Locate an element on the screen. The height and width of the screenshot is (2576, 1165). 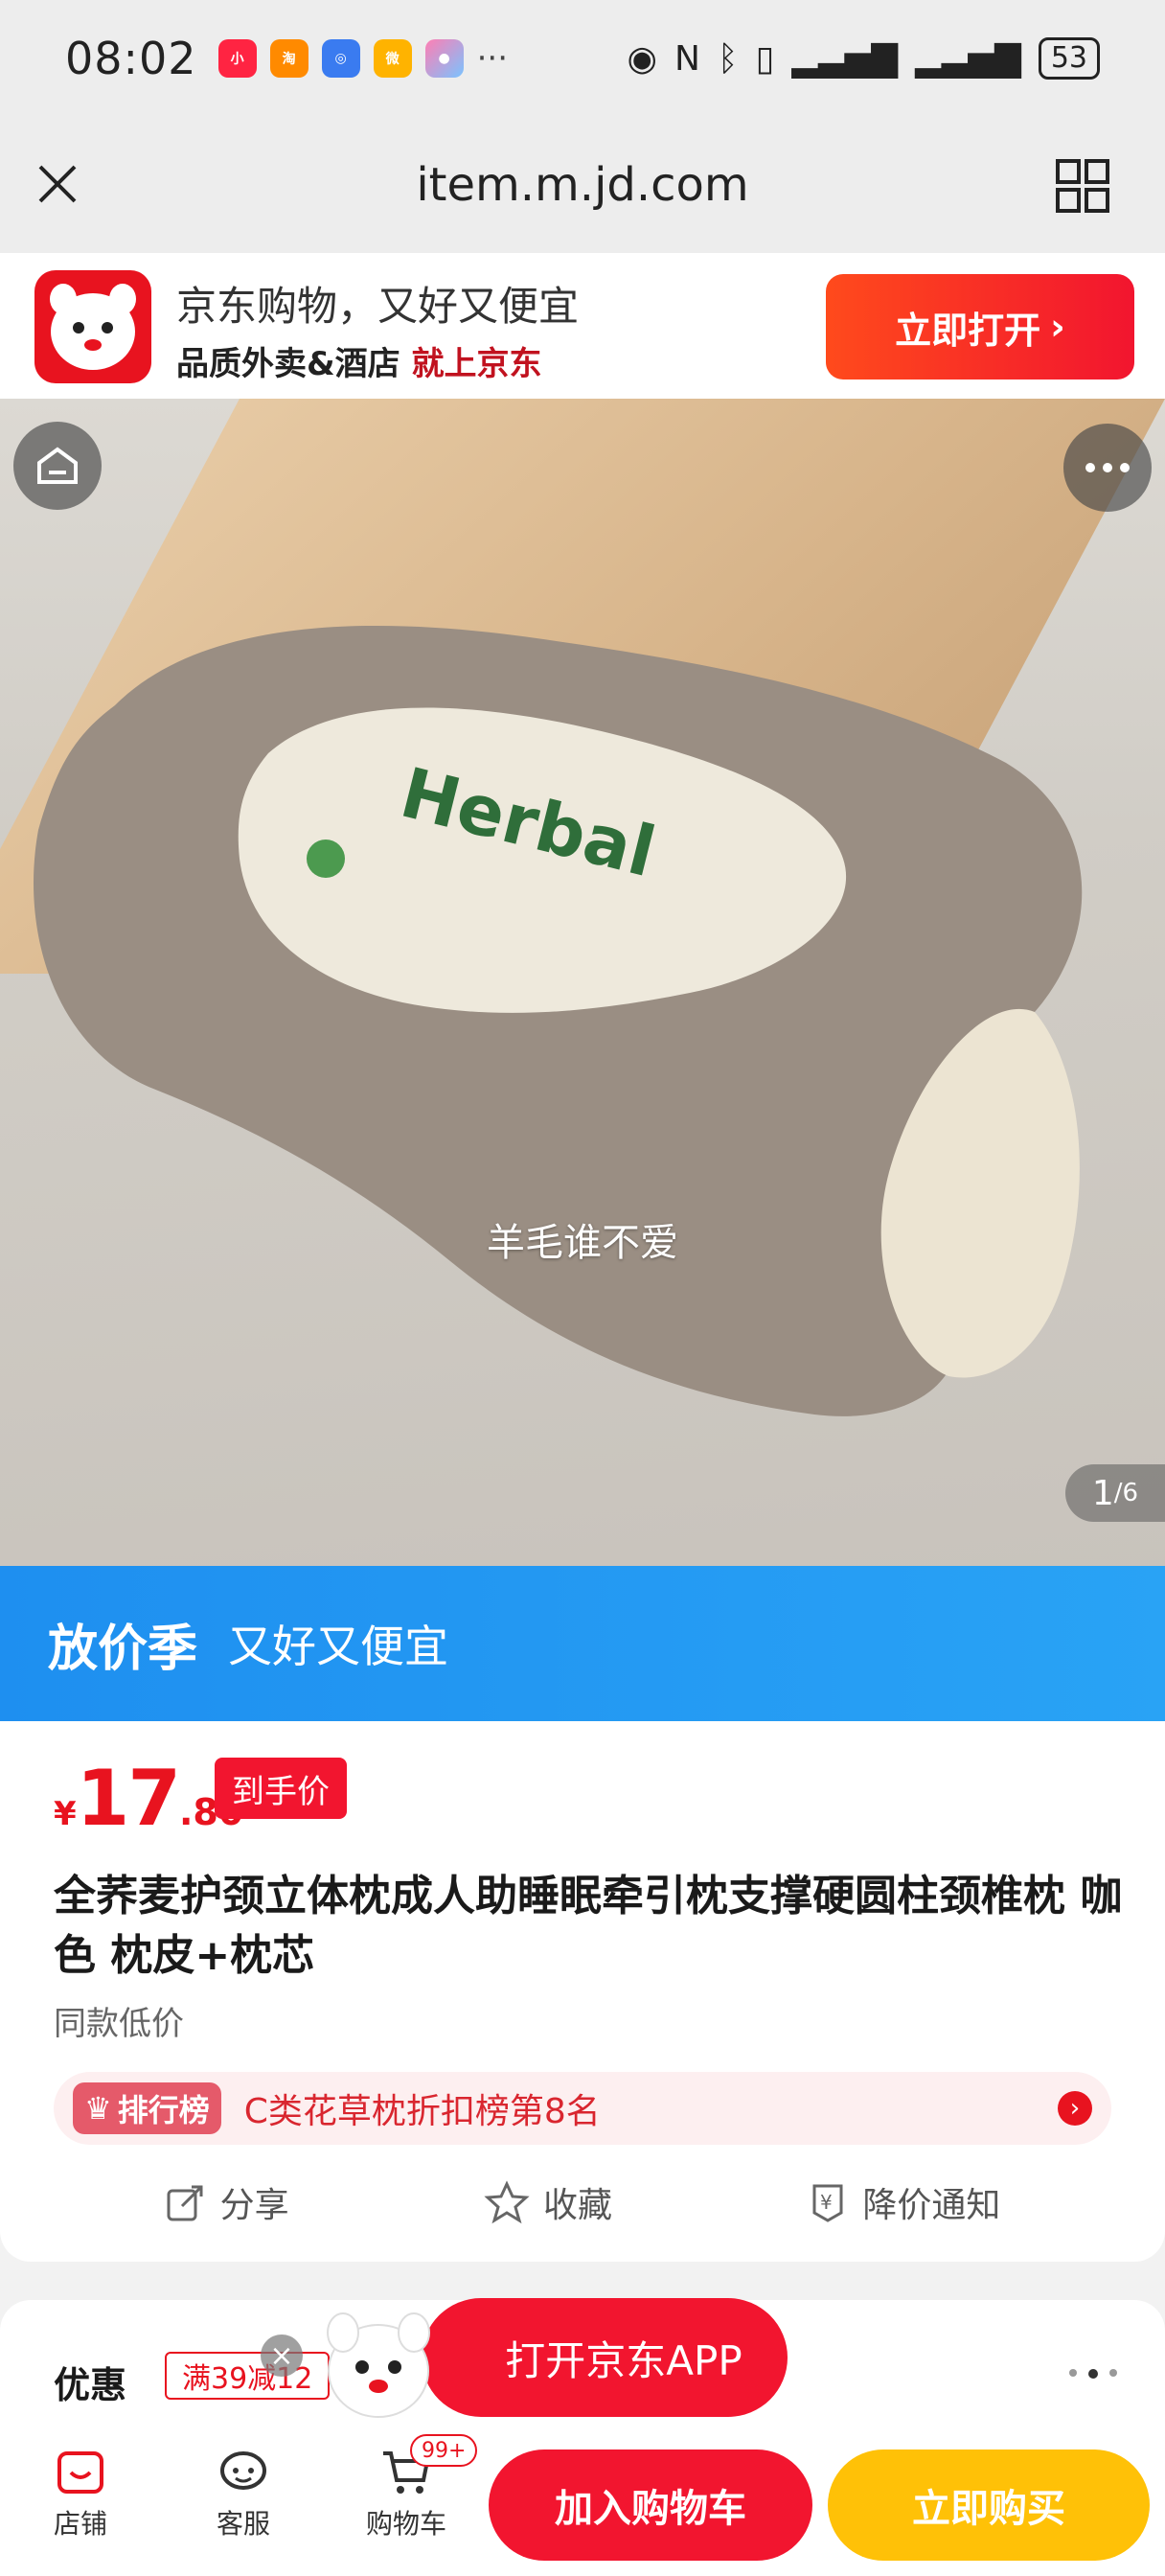
weibo-icon: 微 is located at coordinates (392, 58).